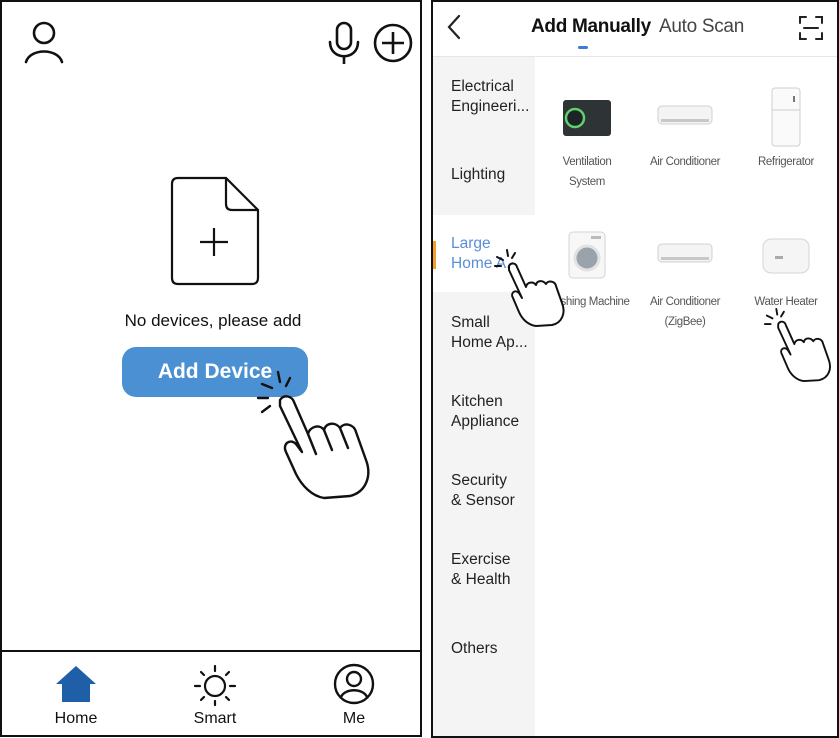 Image resolution: width=839 pixels, height=738 pixels. What do you see at coordinates (76, 684) in the screenshot?
I see `home-icon` at bounding box center [76, 684].